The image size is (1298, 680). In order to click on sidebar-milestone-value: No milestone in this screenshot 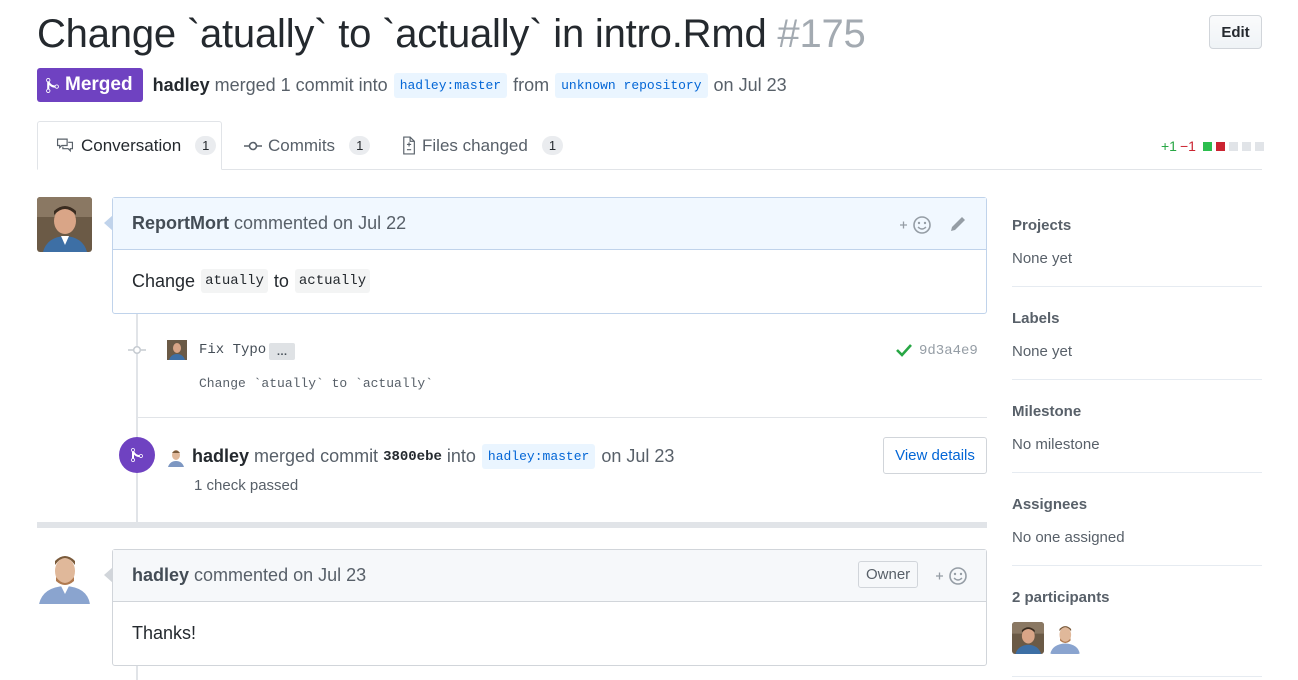, I will do `click(1056, 444)`.